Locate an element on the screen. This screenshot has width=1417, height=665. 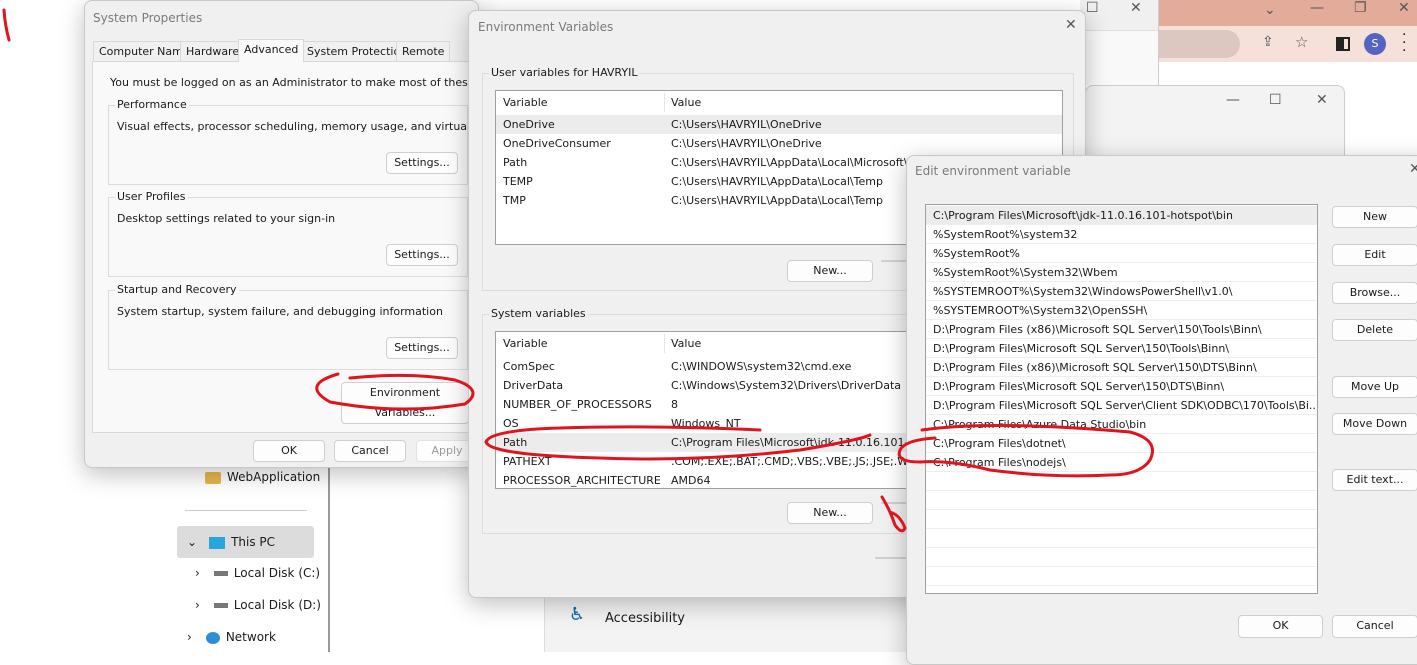
path-entry: %SYSTEMROOT%\System32\OpenSSH\ is located at coordinates (1121, 310).